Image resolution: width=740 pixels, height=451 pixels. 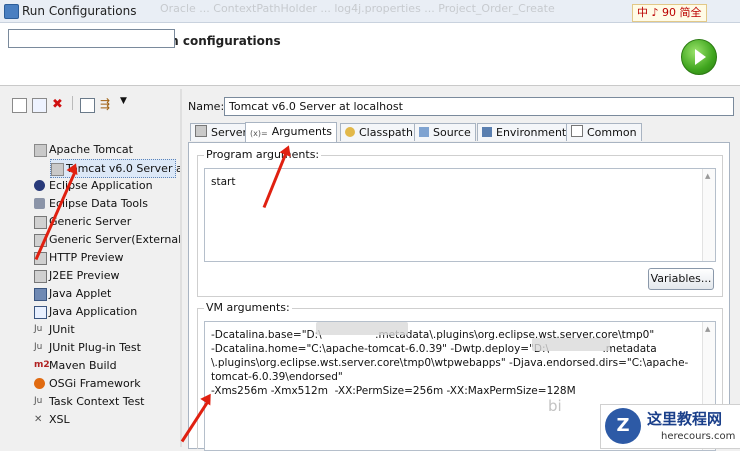 I want to click on new-config-icon, so click(x=19, y=105).